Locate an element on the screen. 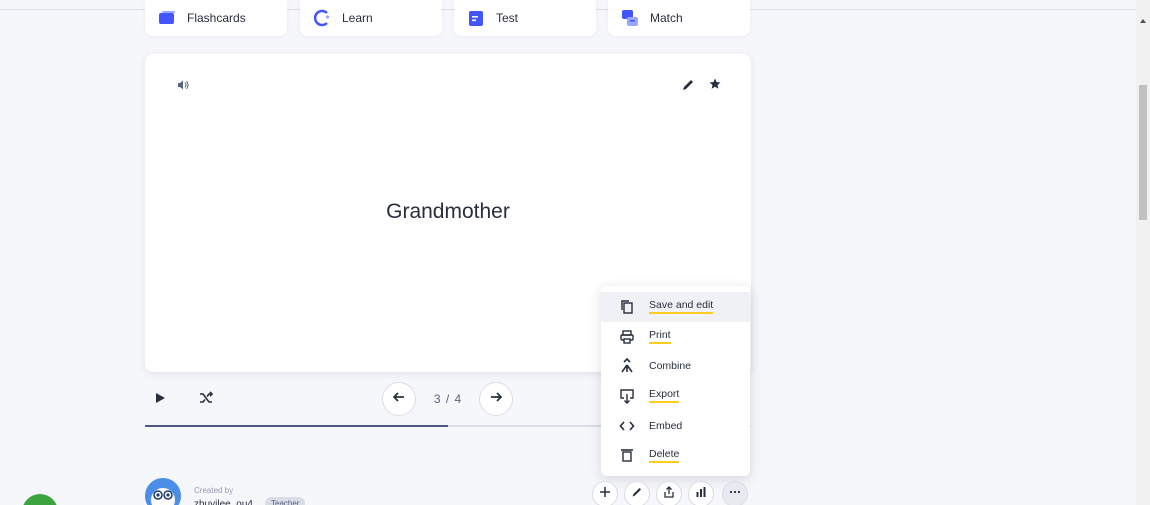 This screenshot has height=505, width=1150. test-icon is located at coordinates (476, 18).